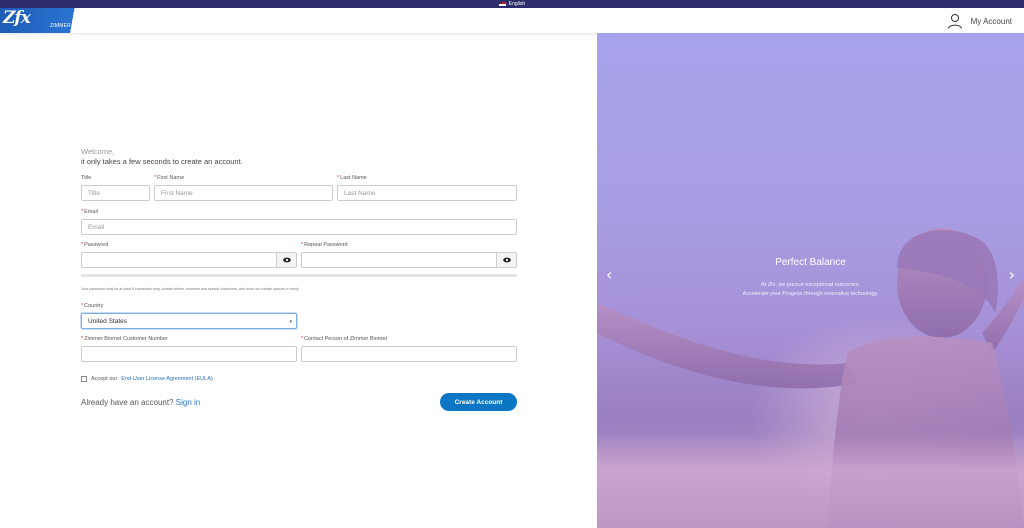 The height and width of the screenshot is (528, 1024). What do you see at coordinates (188, 402) in the screenshot?
I see `sign-in-link: Sign in` at bounding box center [188, 402].